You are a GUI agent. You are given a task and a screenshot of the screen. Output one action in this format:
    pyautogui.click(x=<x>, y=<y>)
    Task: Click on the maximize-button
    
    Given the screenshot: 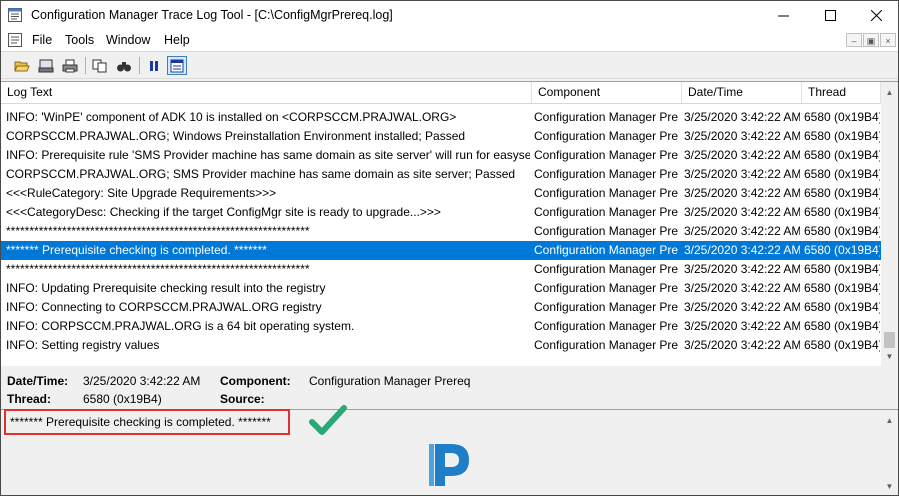 What is the action you would take?
    pyautogui.click(x=830, y=15)
    